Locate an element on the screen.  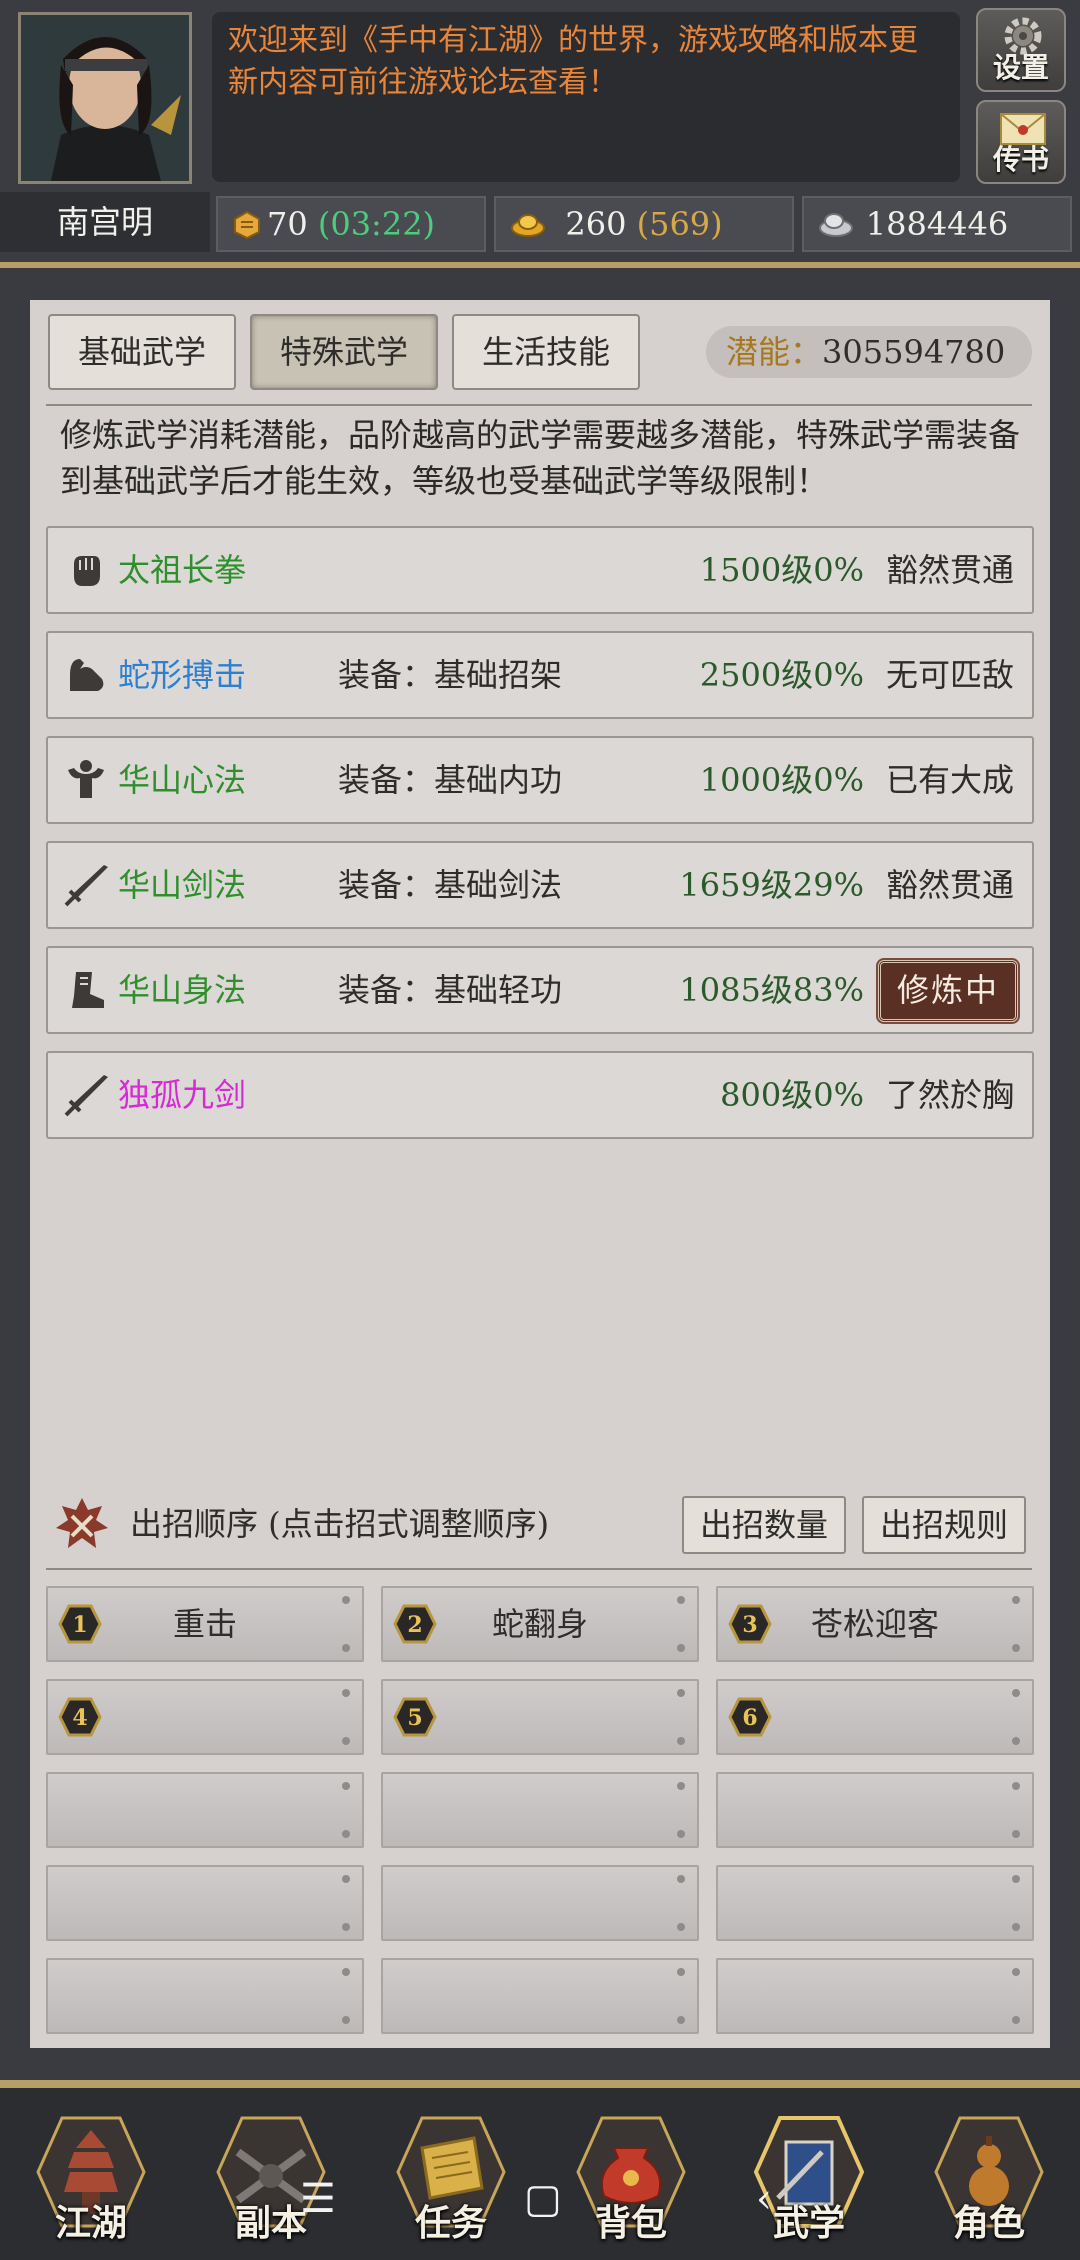
stamina-value: 70 is located at coordinates (287, 224).